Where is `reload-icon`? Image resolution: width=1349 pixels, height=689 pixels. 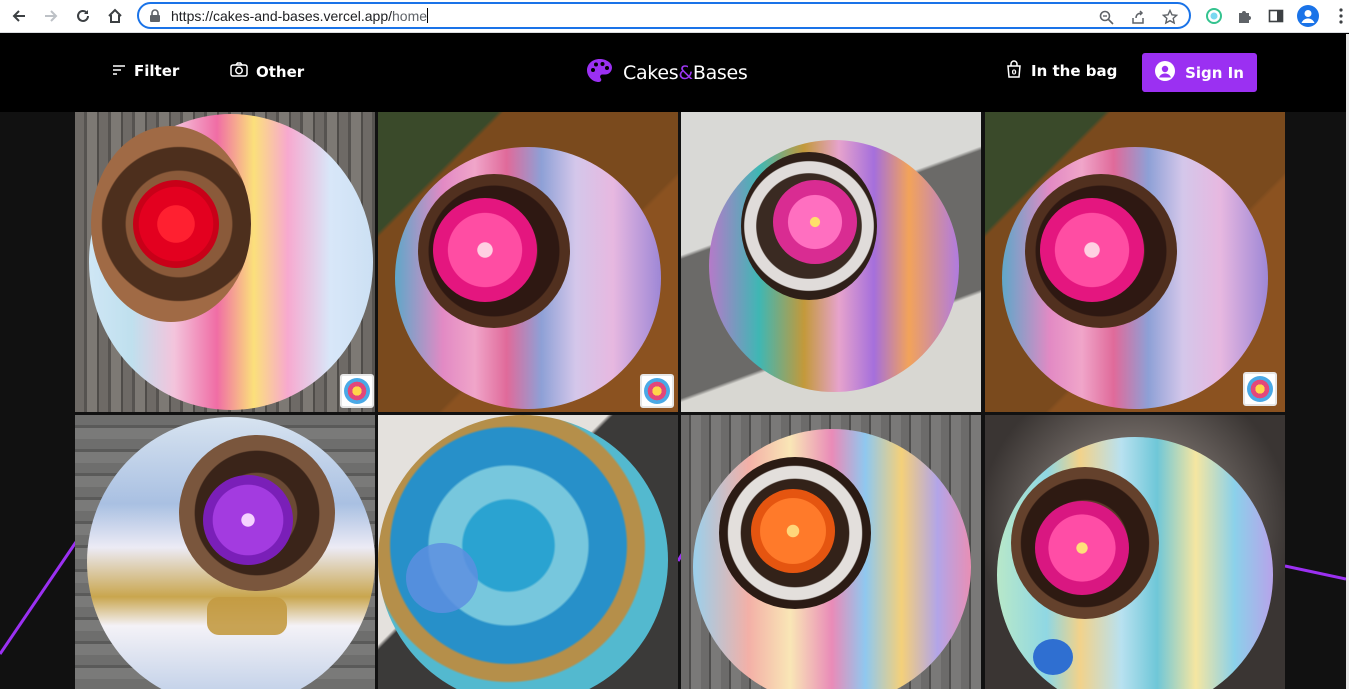
reload-icon is located at coordinates (83, 16).